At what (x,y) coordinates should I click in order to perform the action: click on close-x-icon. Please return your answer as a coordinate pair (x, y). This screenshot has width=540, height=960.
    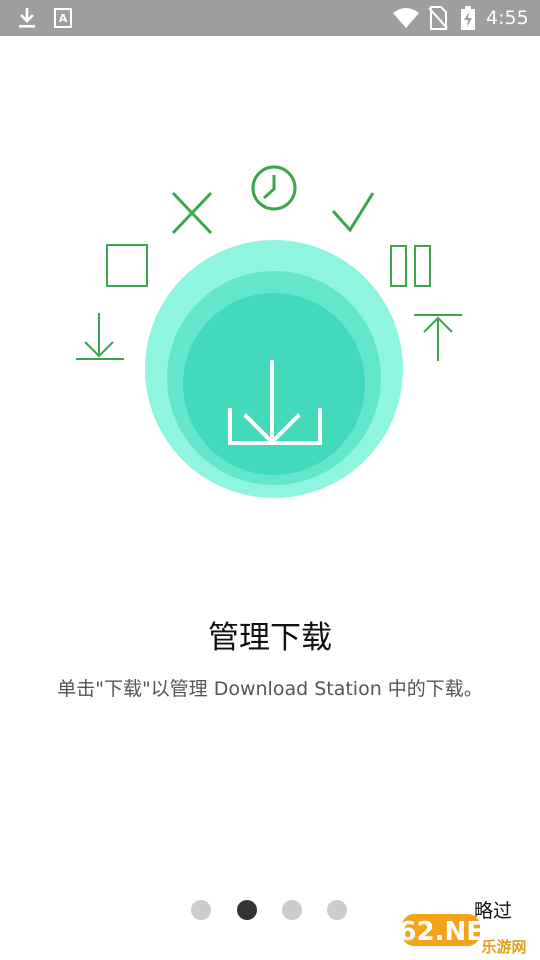
    Looking at the image, I should click on (192, 213).